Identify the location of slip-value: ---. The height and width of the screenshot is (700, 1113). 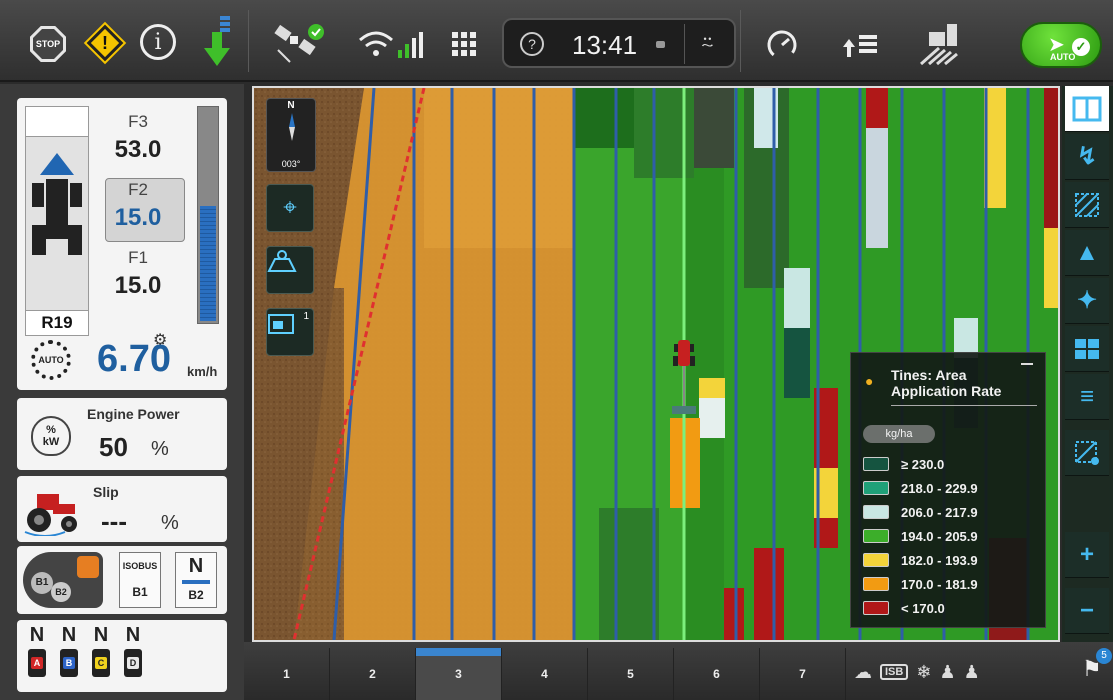
(114, 521).